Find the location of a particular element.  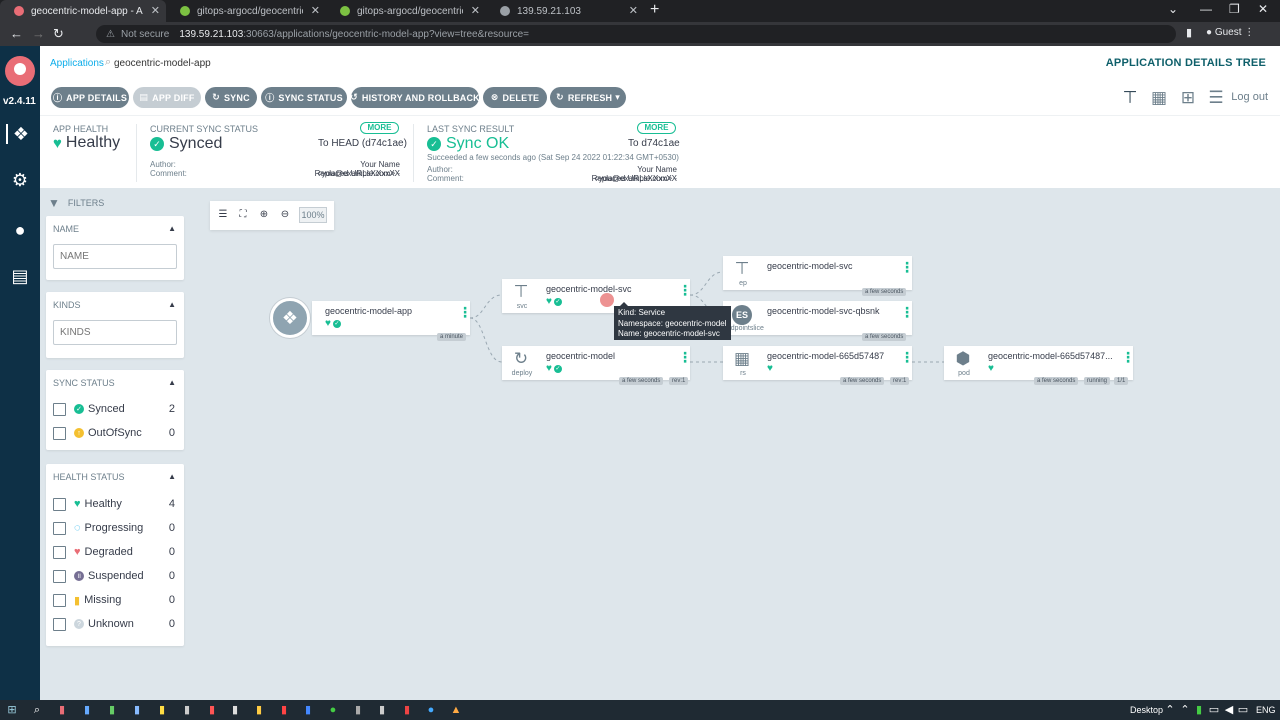

arrow-icon: ⌃ is located at coordinates (1185, 710).